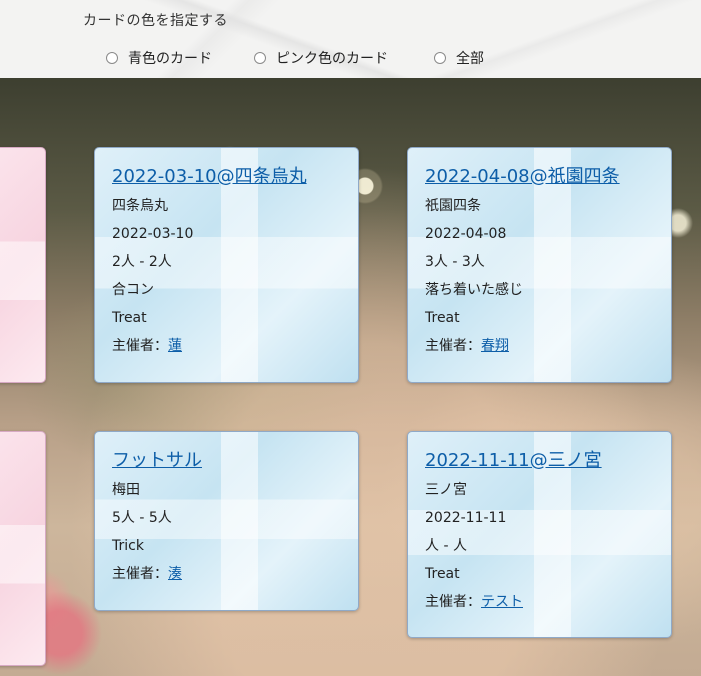 This screenshot has width=701, height=676. Describe the element at coordinates (474, 290) in the screenshot. I see `event-description: 落ち着いた感じ` at that location.